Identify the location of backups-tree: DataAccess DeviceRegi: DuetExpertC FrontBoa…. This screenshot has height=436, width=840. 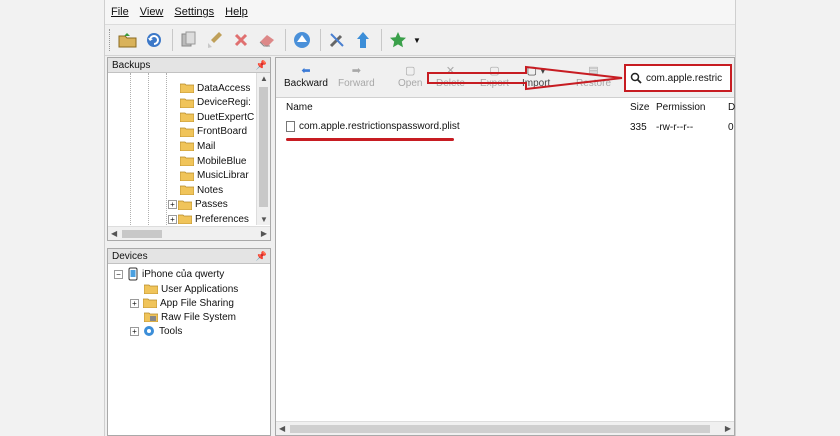
(189, 149).